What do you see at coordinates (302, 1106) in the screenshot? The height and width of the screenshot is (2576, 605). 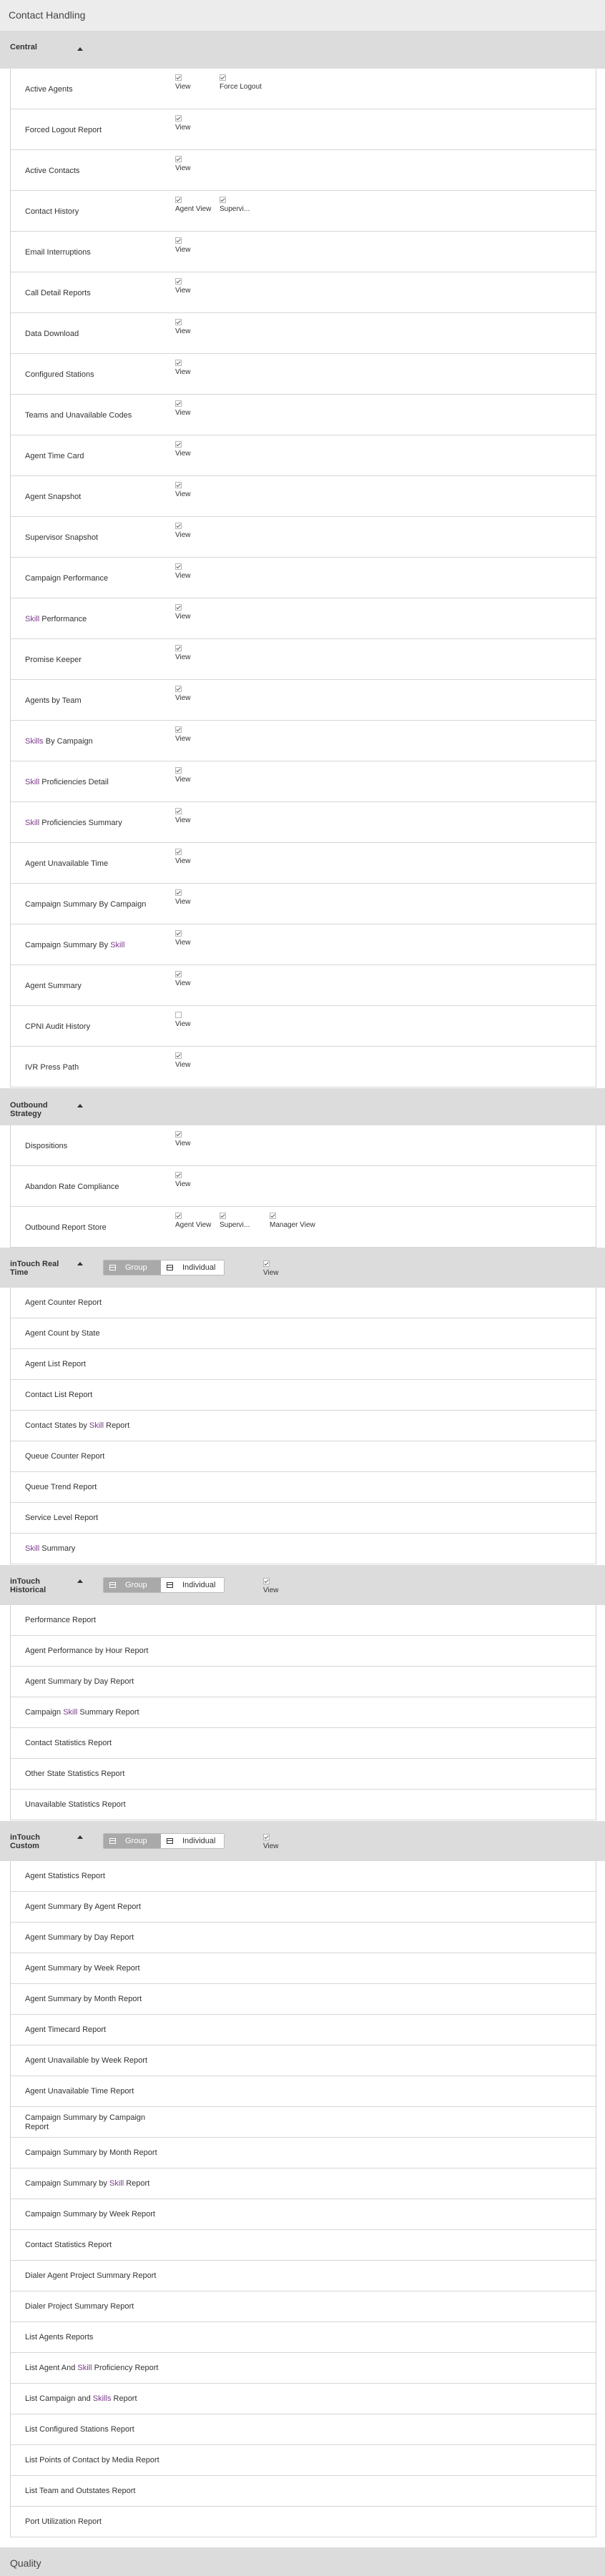 I see `section-header-outbound: Outbound Strategy` at bounding box center [302, 1106].